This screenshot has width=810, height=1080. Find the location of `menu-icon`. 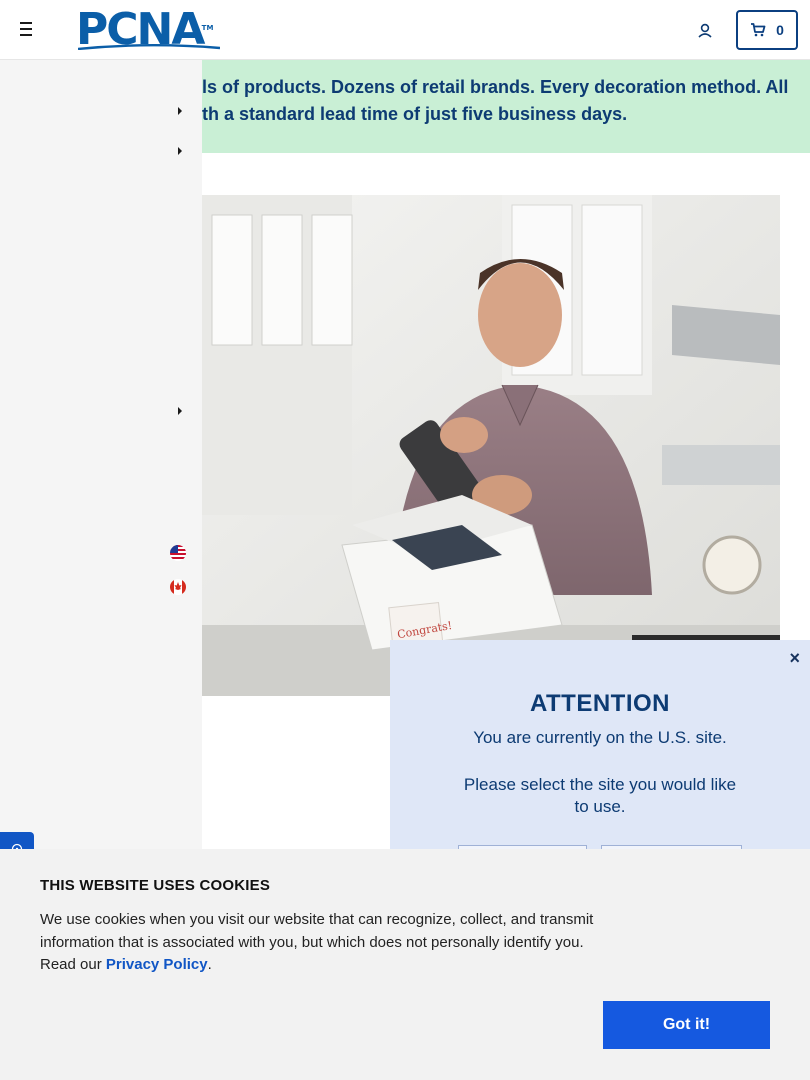

menu-icon is located at coordinates (28, 30).